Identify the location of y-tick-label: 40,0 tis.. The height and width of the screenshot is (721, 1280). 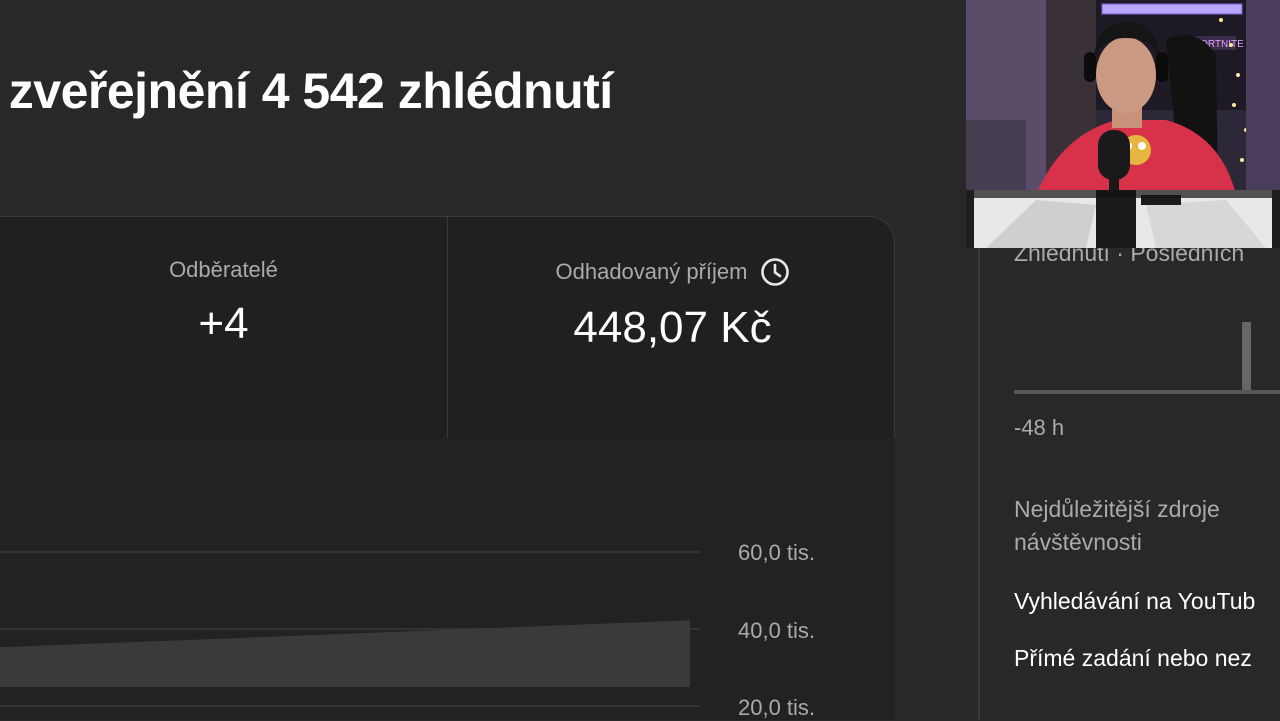
(777, 630).